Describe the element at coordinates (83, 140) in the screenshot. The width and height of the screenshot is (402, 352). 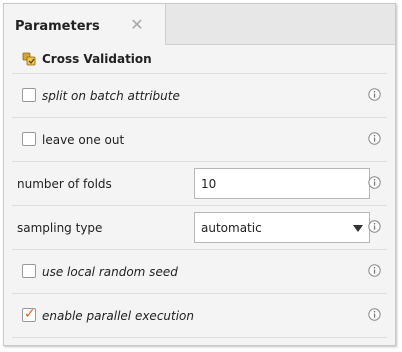
I see `leave-one-out-label: leave one out` at that location.